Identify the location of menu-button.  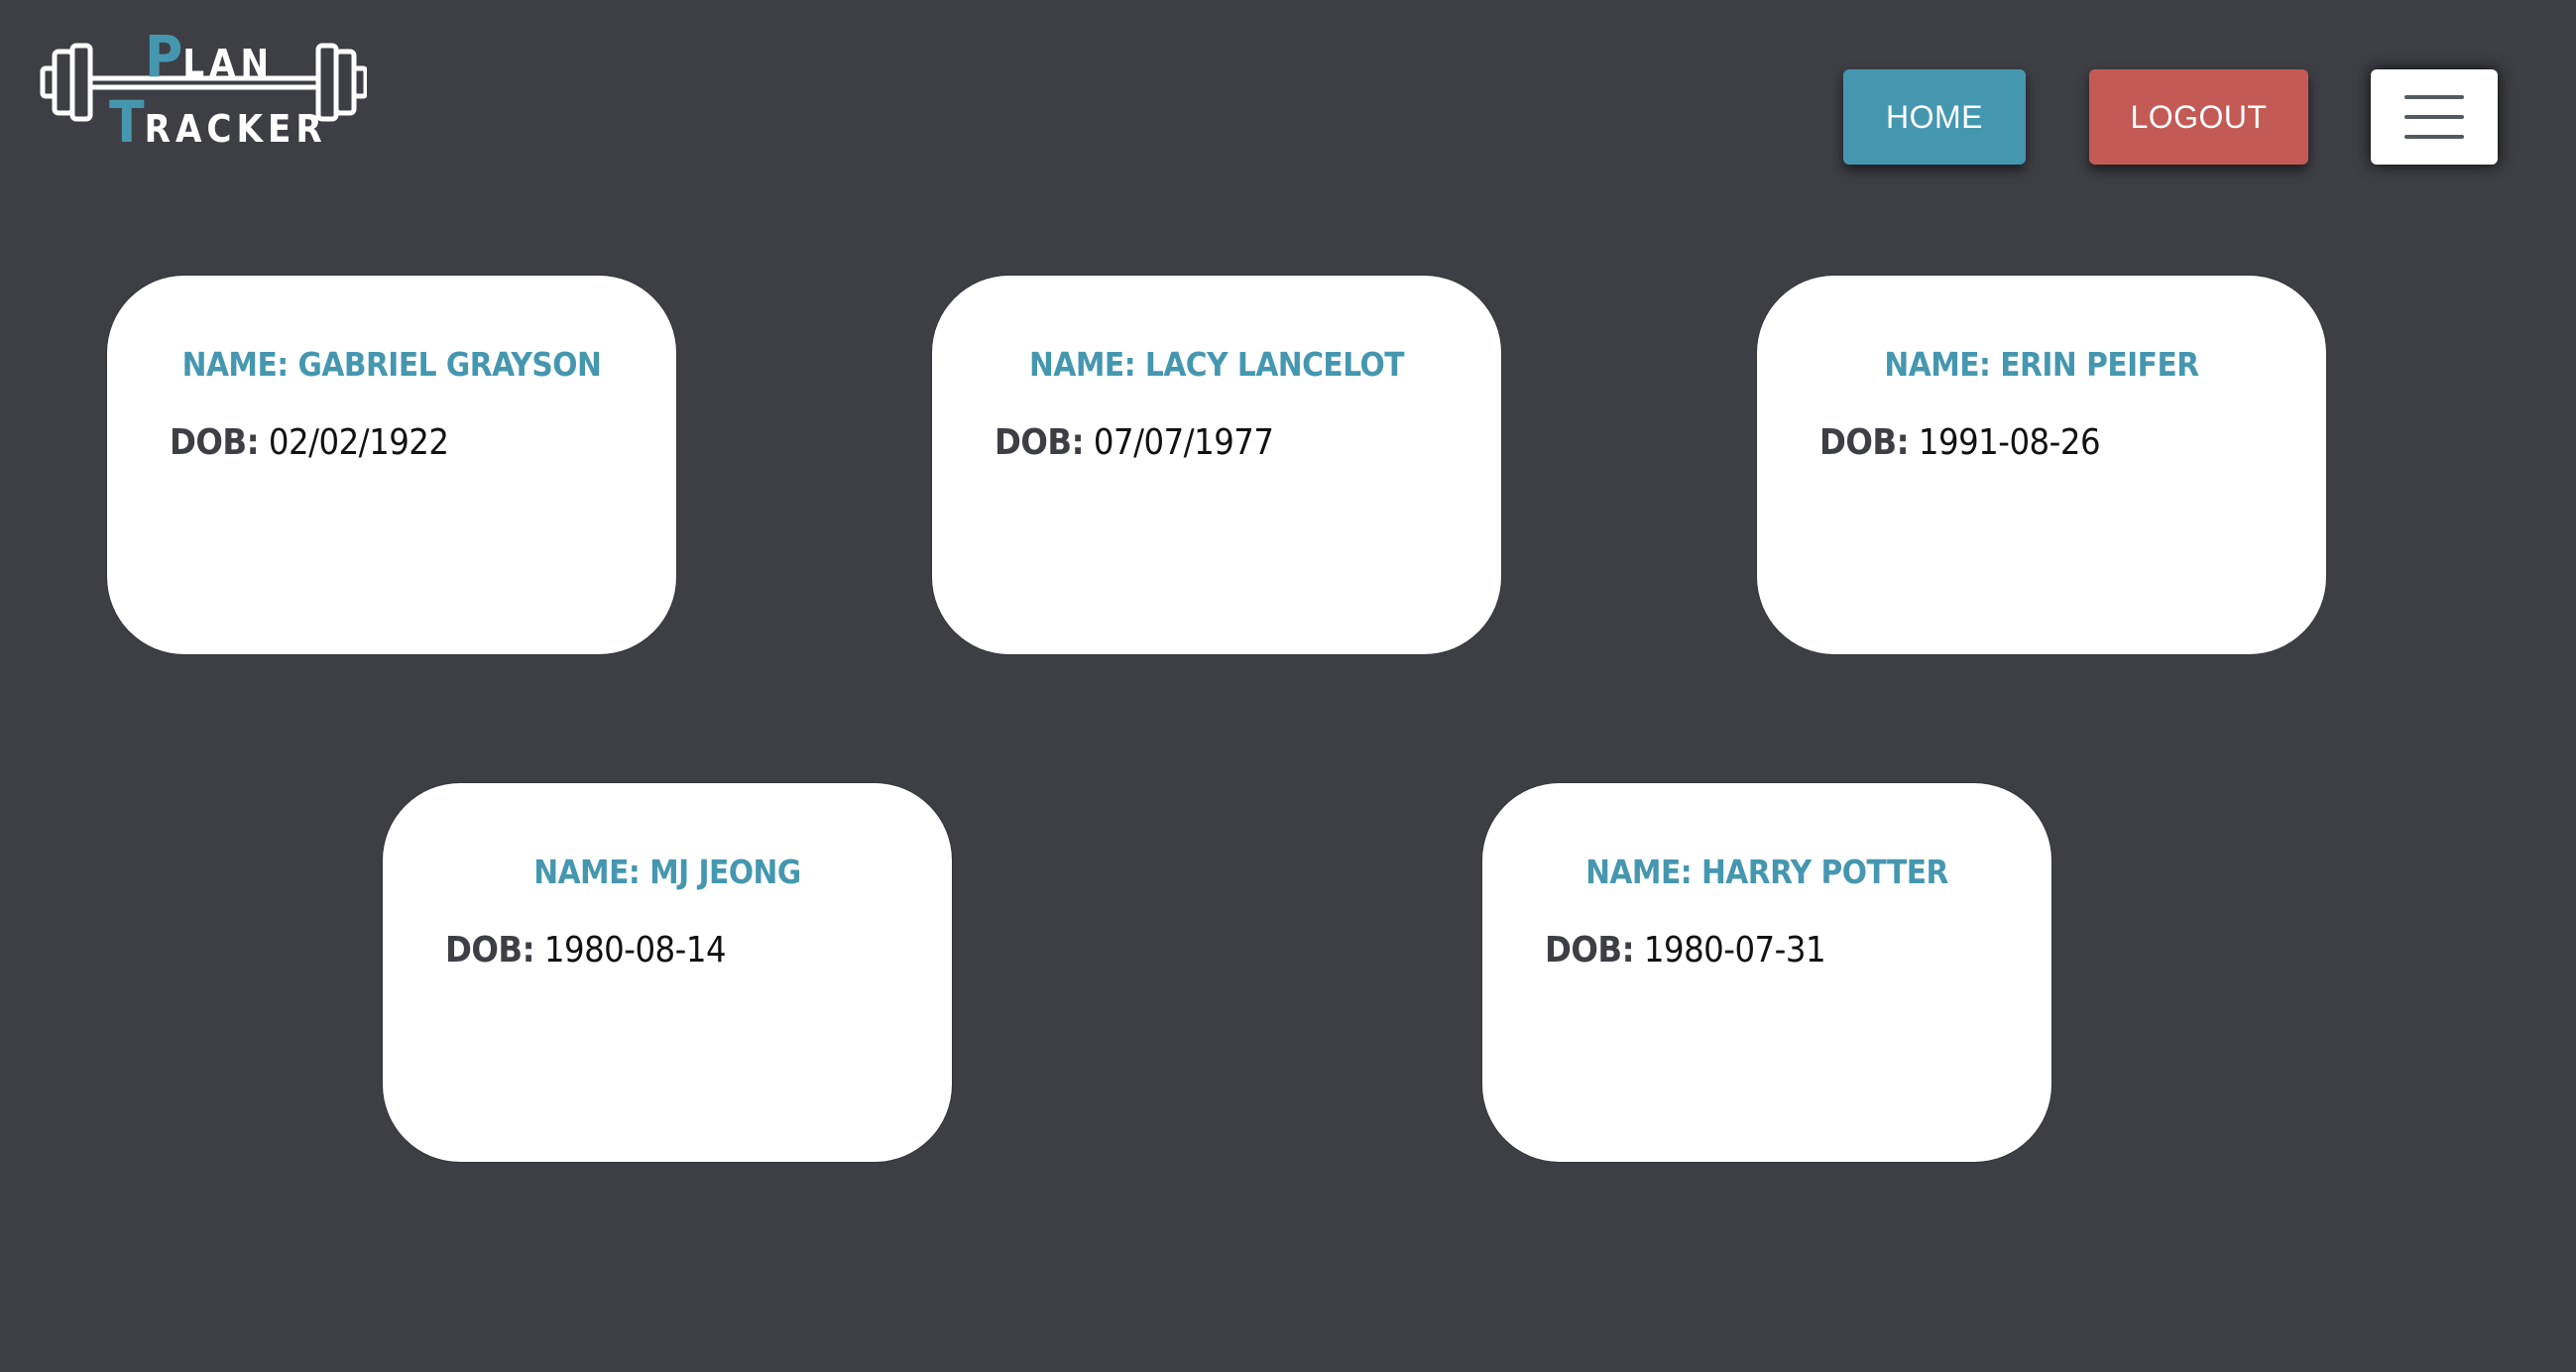
(2434, 117).